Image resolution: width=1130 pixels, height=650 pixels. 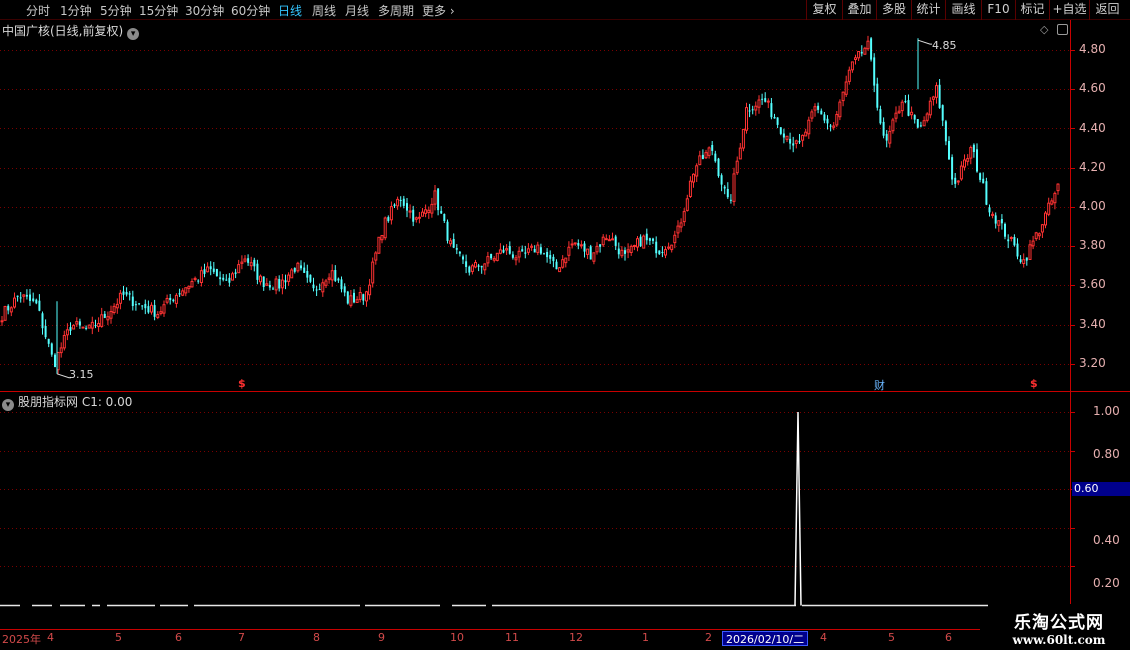 What do you see at coordinates (396, 10) in the screenshot?
I see `period-tab-multi: 多周期` at bounding box center [396, 10].